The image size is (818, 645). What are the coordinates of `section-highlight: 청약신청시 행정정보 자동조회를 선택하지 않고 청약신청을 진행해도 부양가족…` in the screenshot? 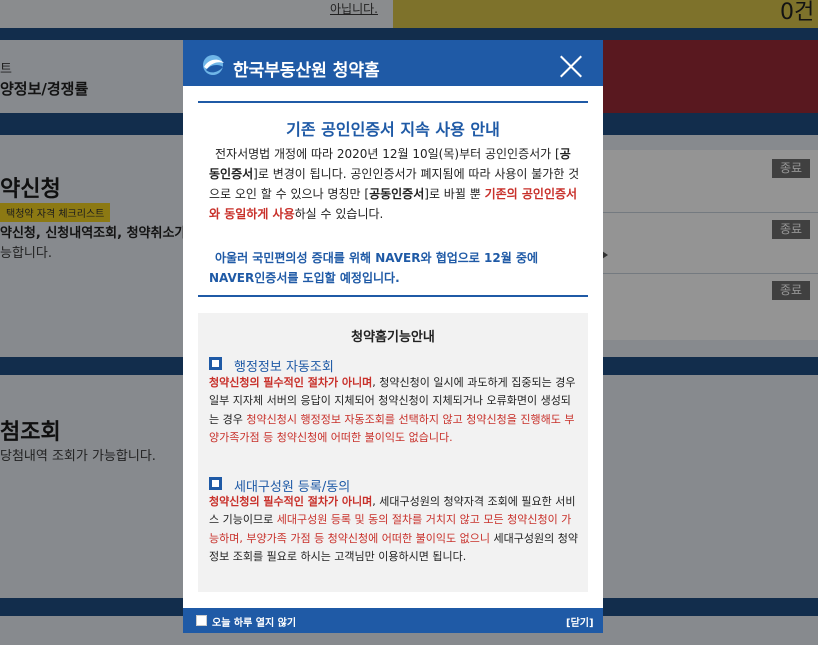 It's located at (392, 428).